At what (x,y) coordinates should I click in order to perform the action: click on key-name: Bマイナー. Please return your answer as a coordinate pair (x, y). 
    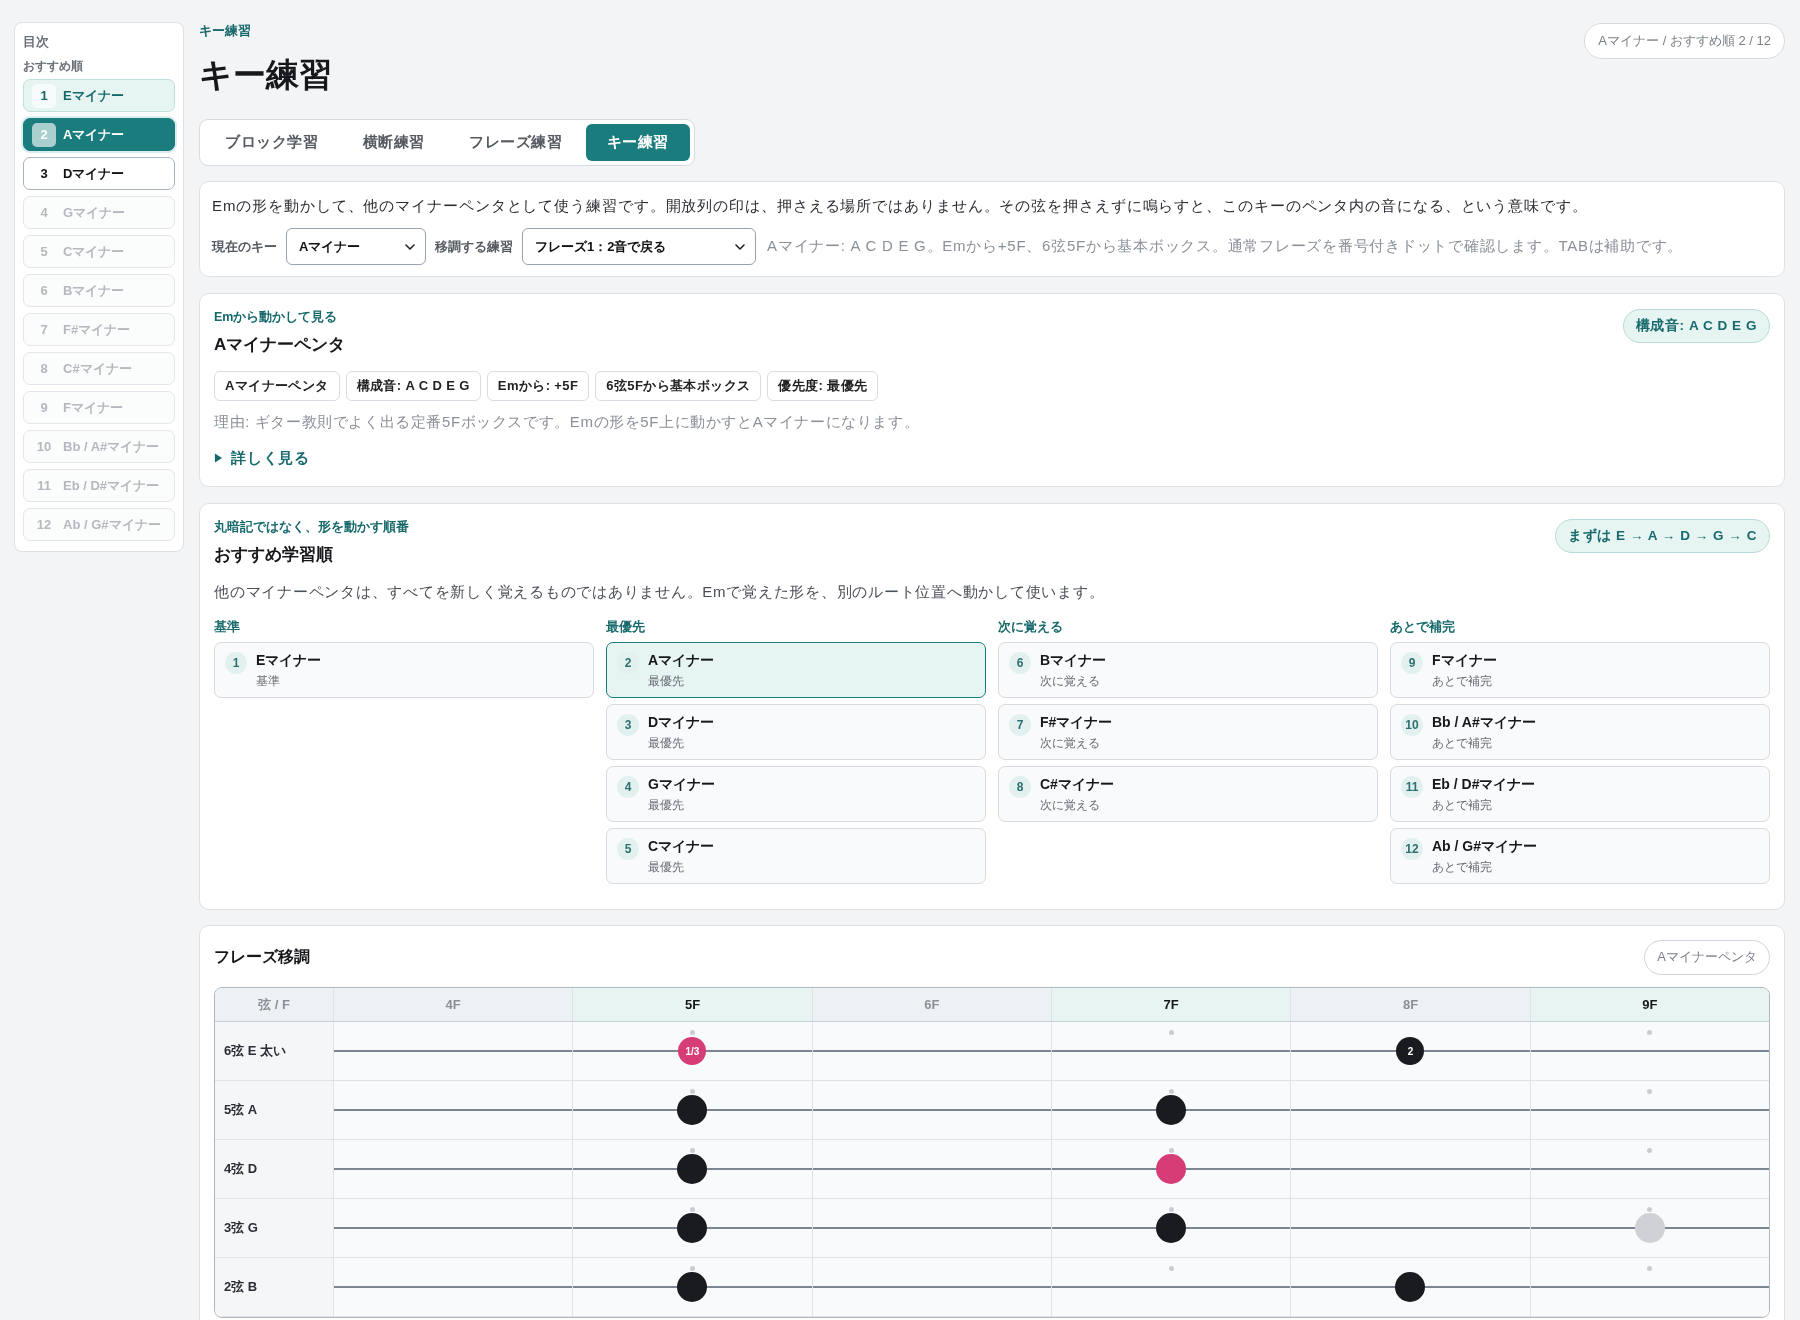
    Looking at the image, I should click on (1073, 660).